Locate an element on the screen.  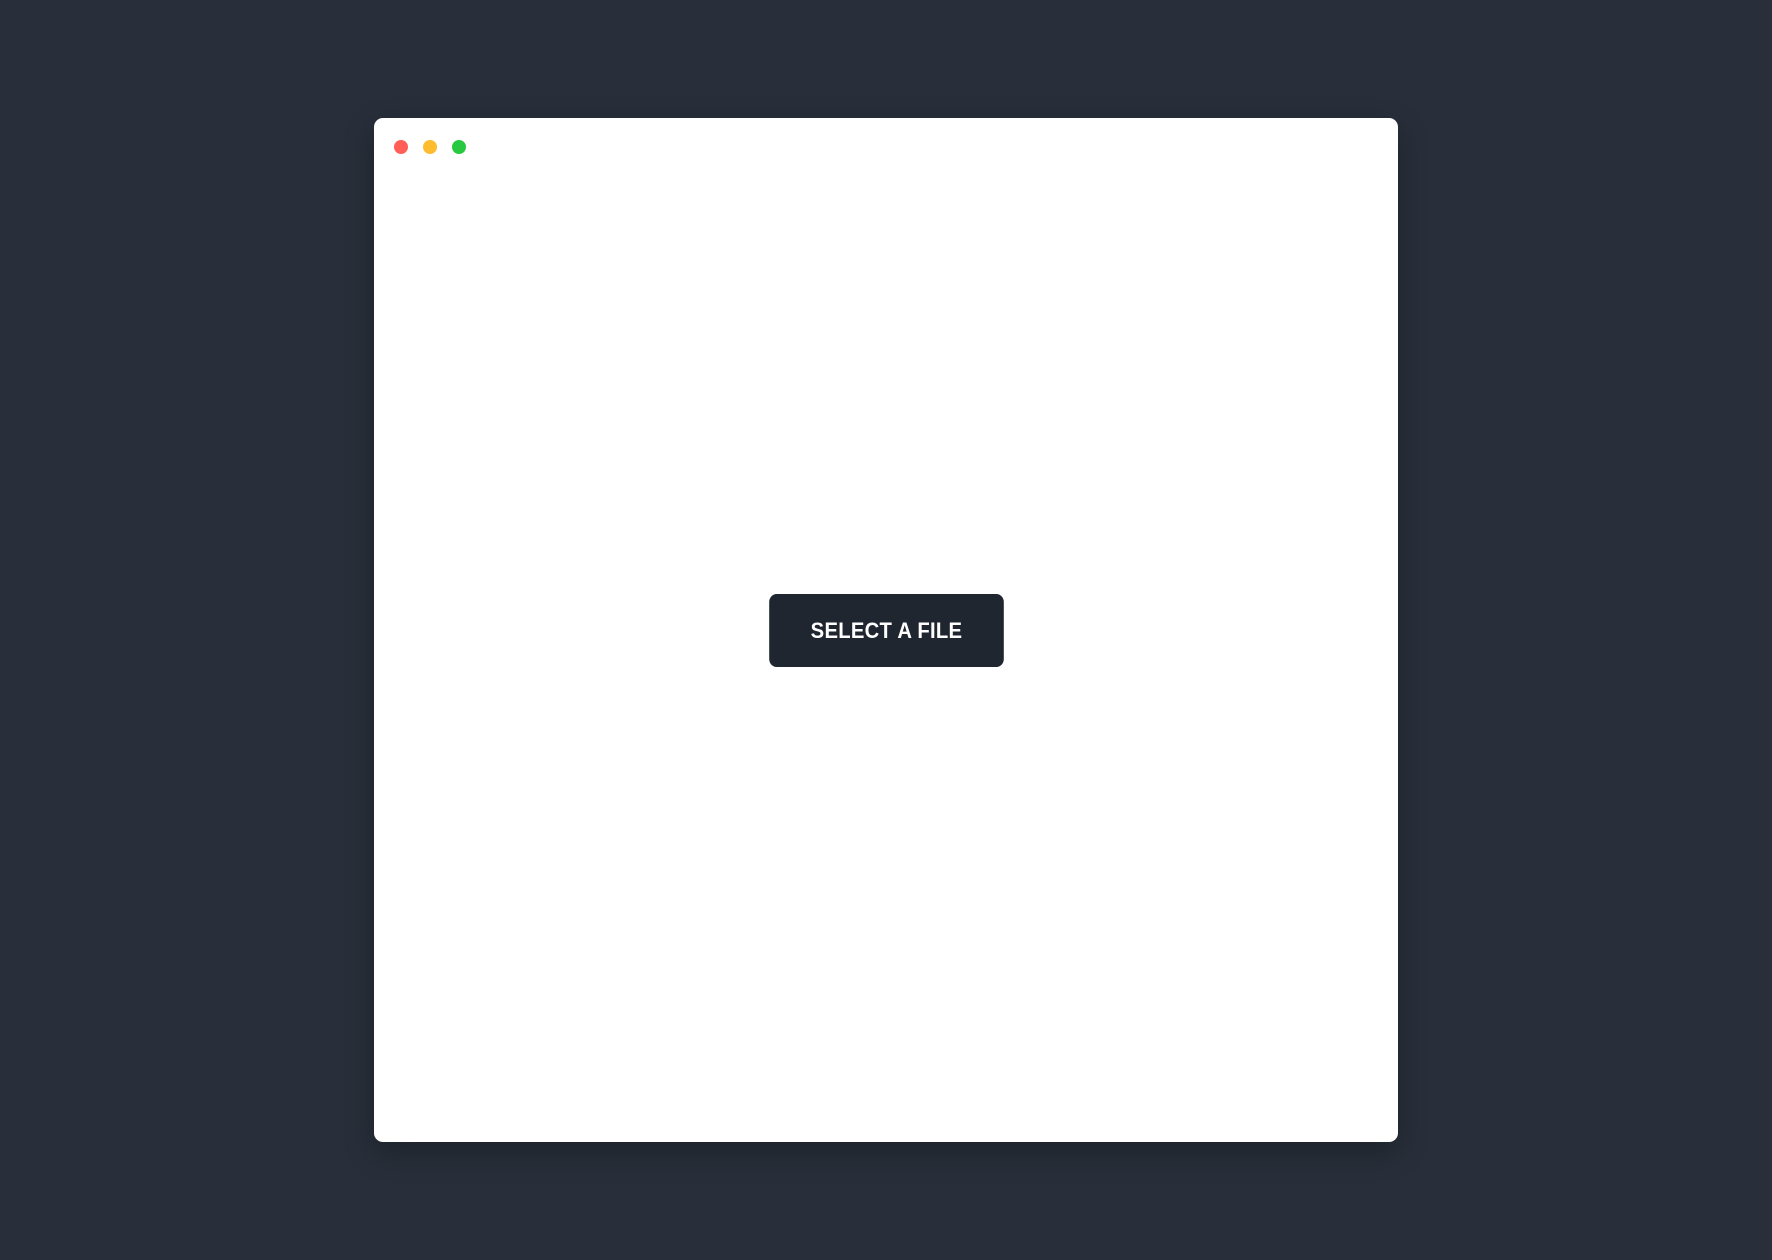
close-button is located at coordinates (401, 147).